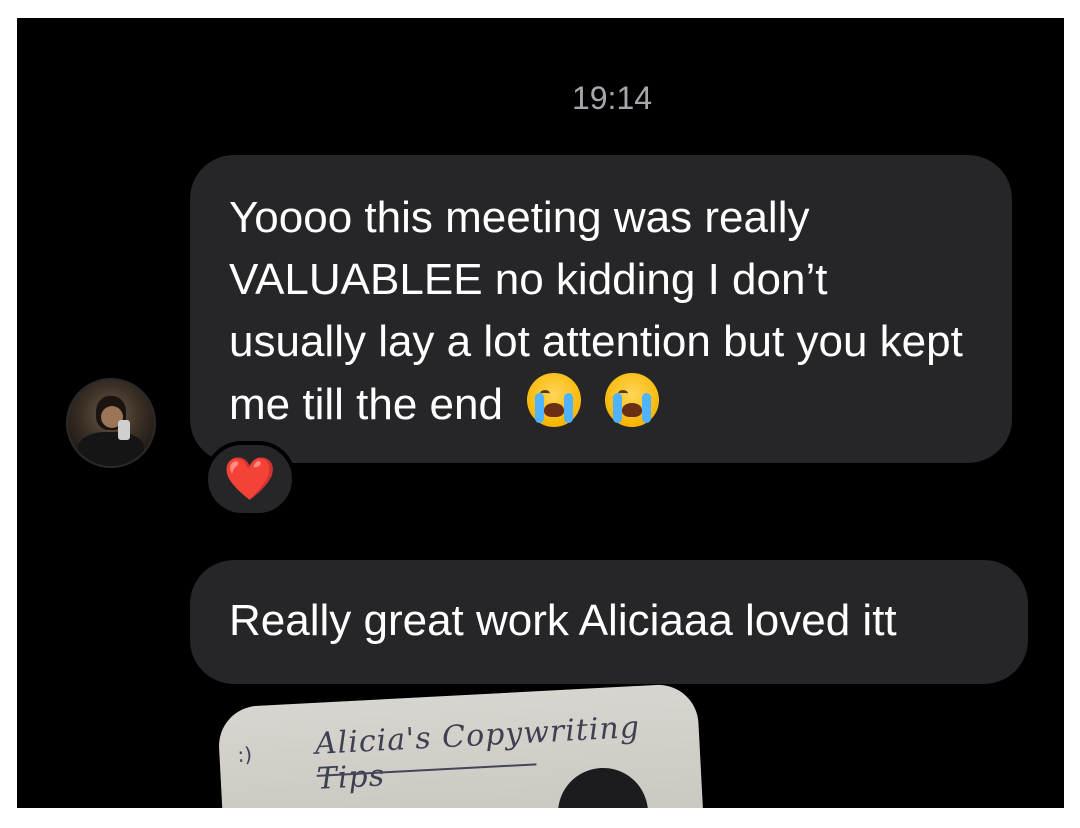 This screenshot has height=828, width=1080. I want to click on photo-attachment: :) Alicia's Copywriting Tips, so click(461, 745).